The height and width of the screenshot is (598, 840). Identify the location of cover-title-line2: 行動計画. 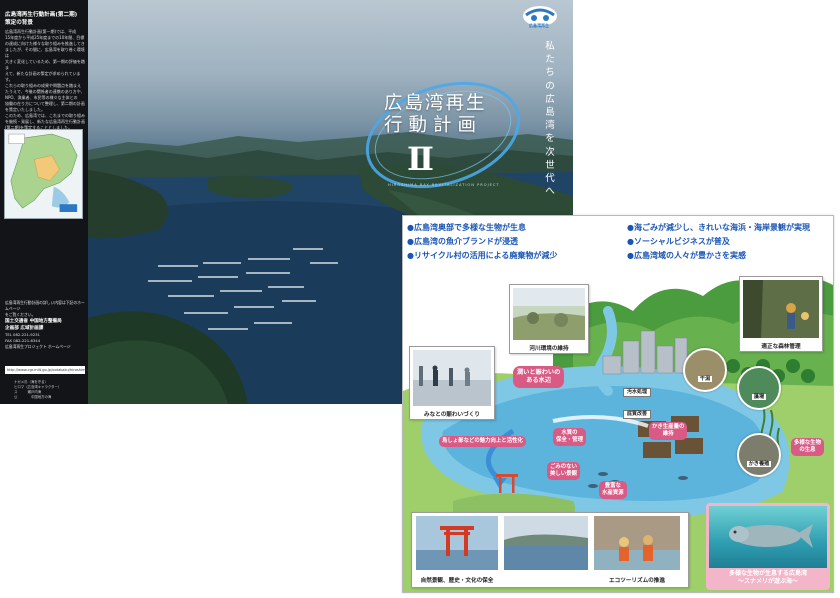
(433, 125).